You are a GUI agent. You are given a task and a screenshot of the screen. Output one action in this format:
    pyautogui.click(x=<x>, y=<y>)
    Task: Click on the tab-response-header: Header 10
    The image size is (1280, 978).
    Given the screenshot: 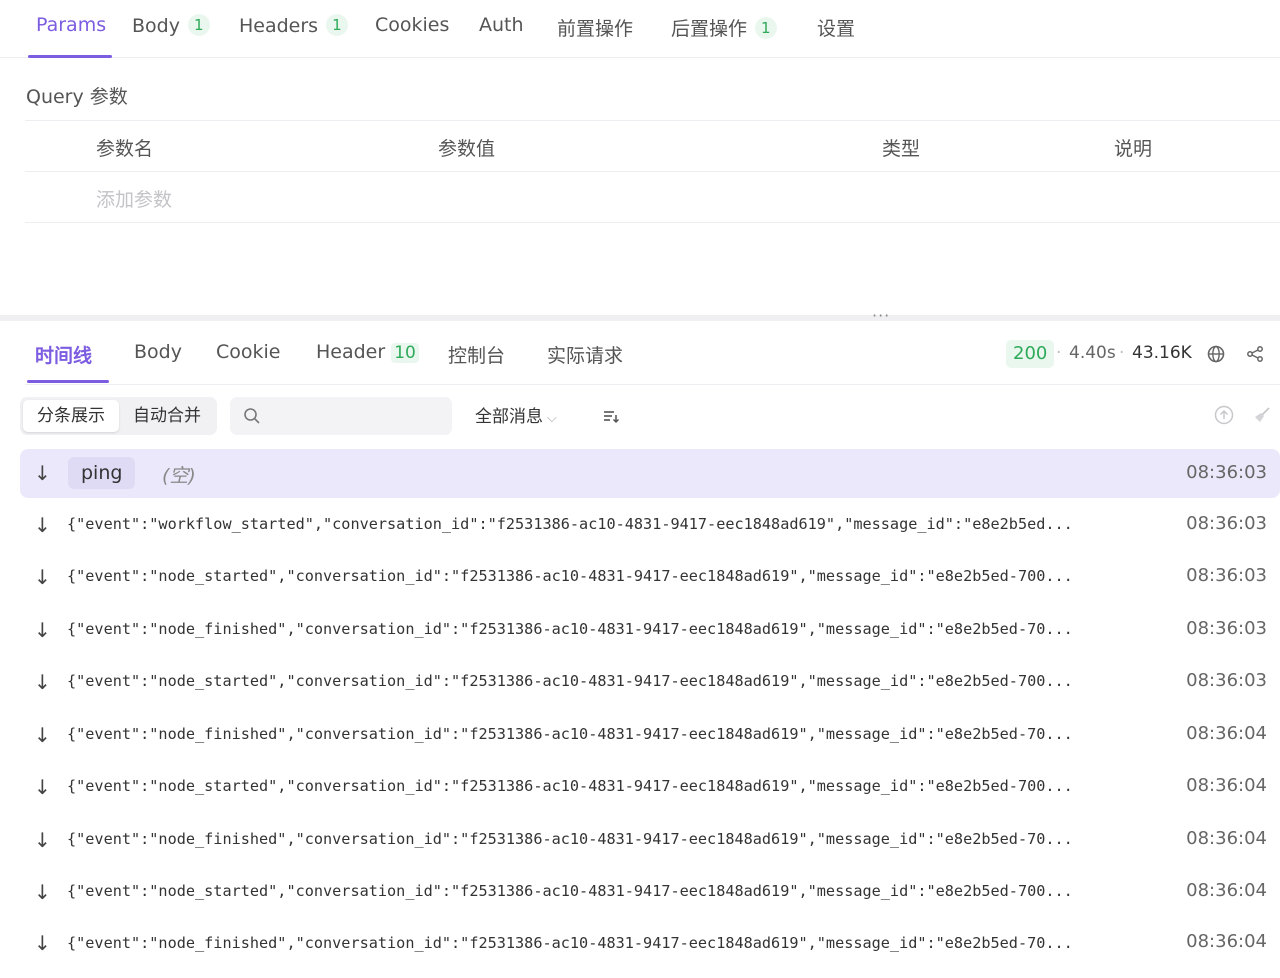 What is the action you would take?
    pyautogui.click(x=367, y=352)
    